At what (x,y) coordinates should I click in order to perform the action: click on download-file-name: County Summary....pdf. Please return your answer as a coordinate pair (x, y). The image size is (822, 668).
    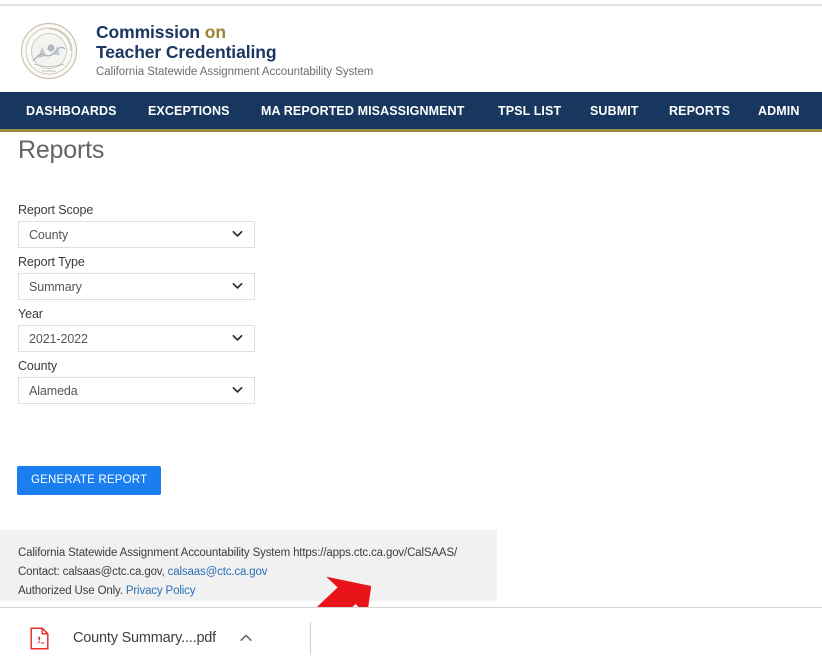
    Looking at the image, I should click on (145, 638).